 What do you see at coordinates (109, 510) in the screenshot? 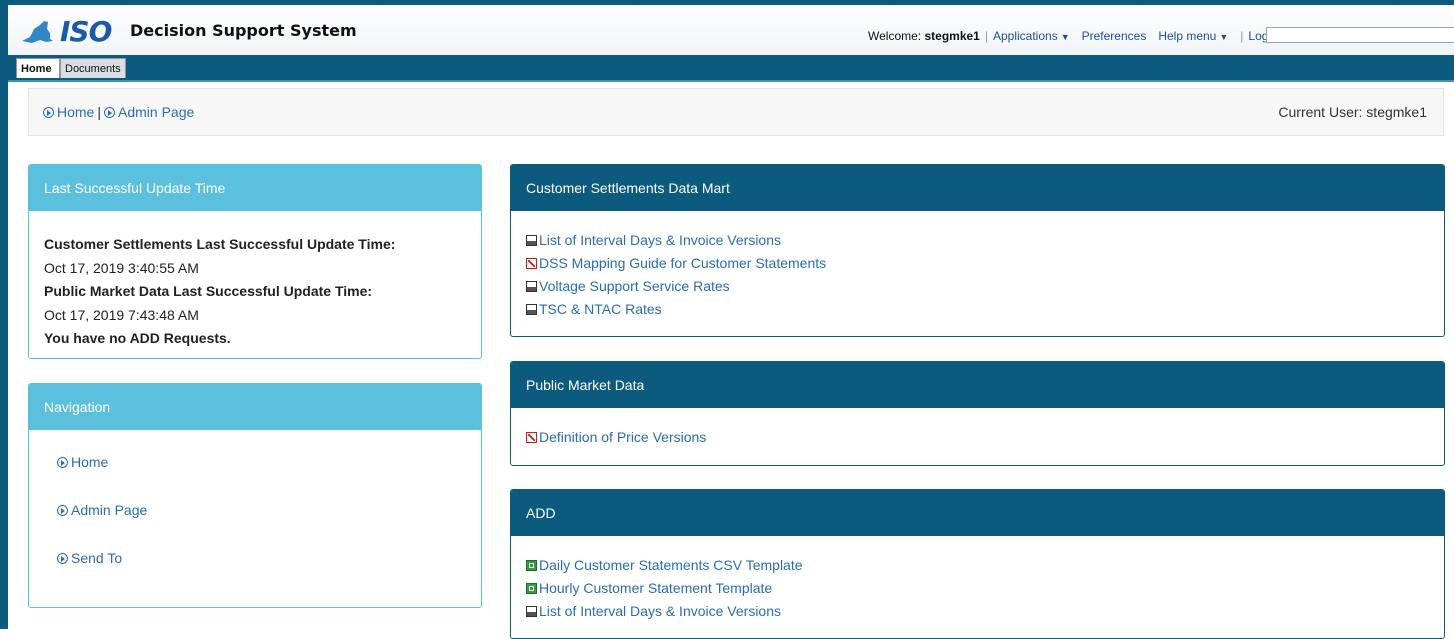
I see `nav-item-label: Admin Page` at bounding box center [109, 510].